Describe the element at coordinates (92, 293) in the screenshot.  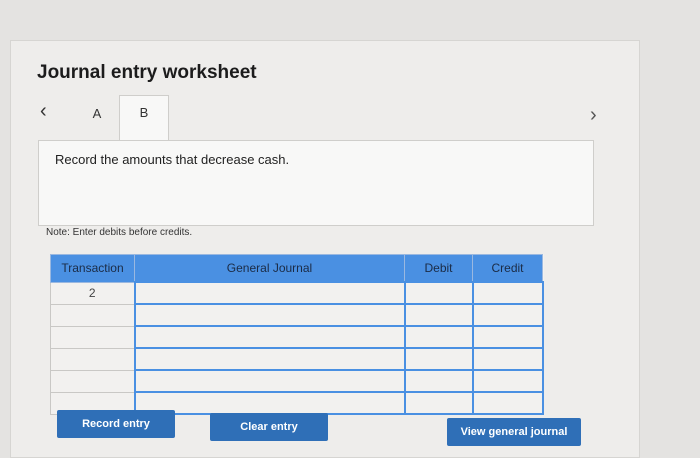
I see `transaction-cell: 2` at that location.